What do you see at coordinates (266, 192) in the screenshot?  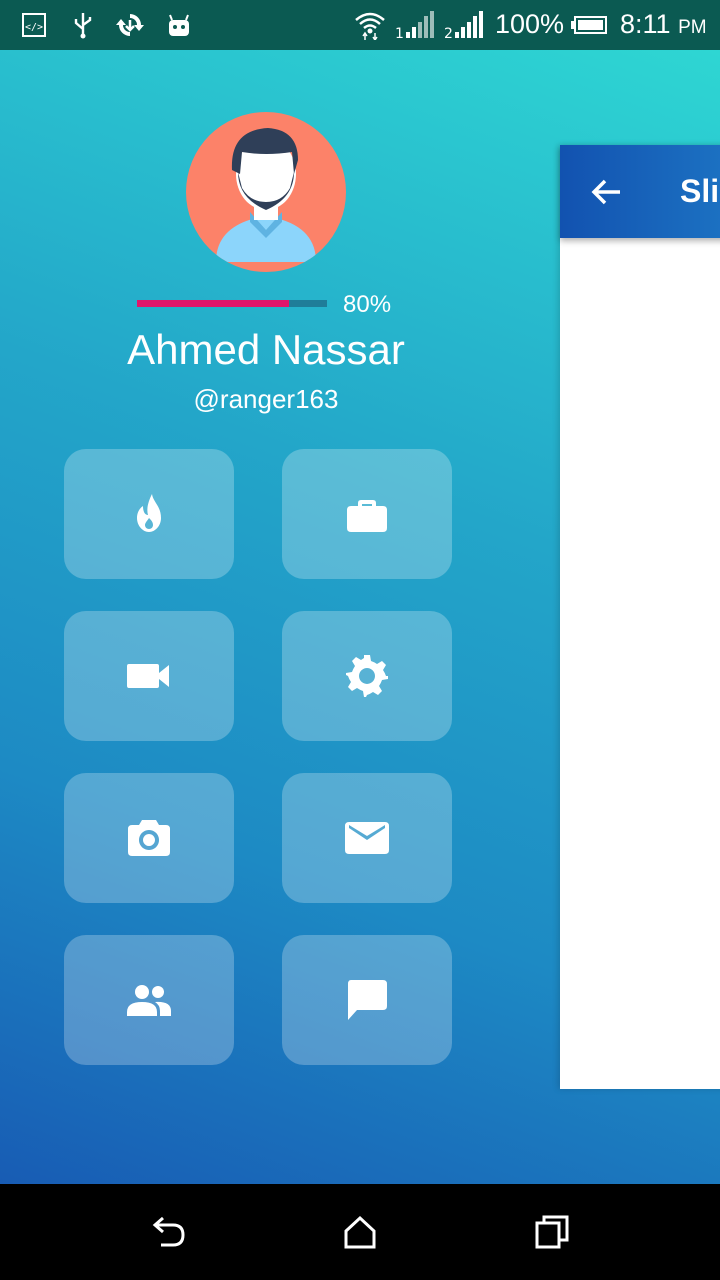 I see `avatar` at bounding box center [266, 192].